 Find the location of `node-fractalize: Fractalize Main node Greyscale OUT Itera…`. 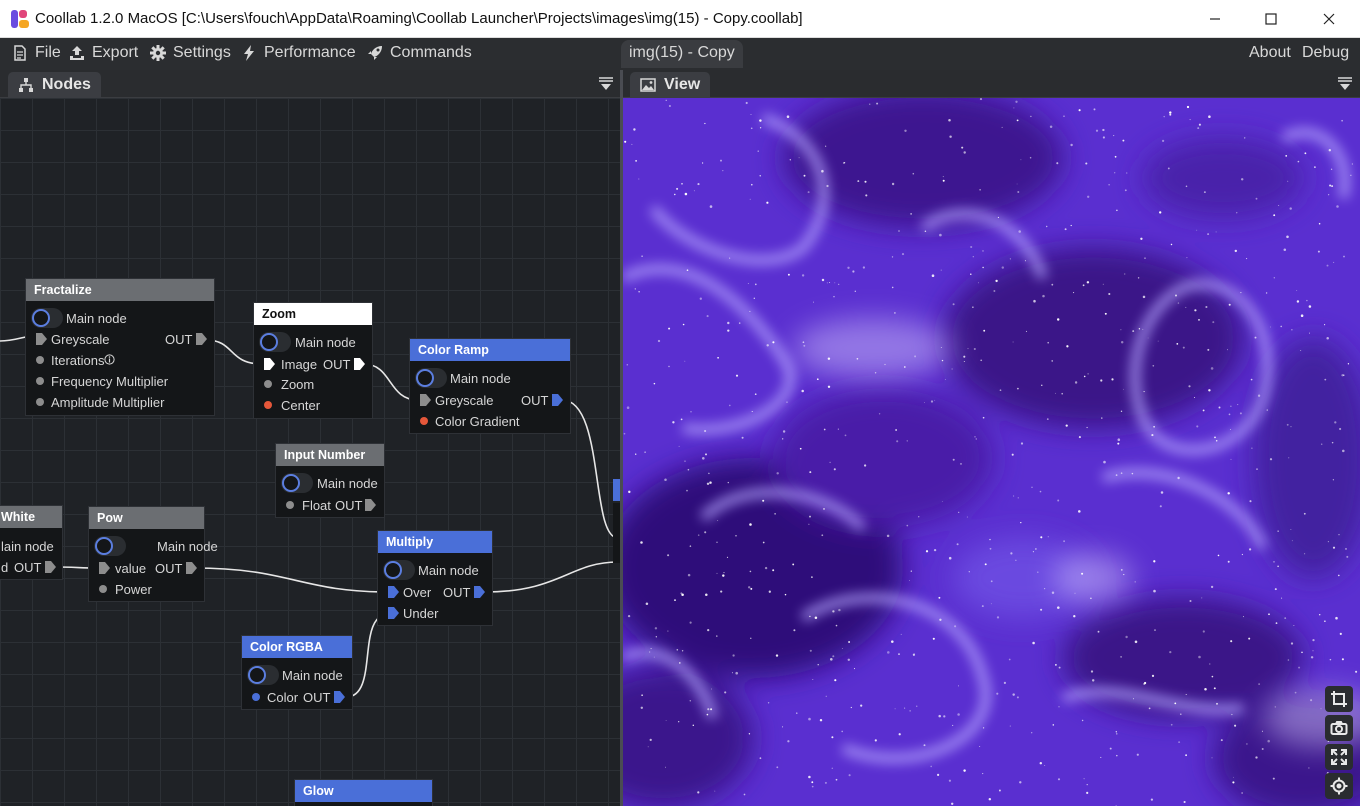

node-fractalize: Fractalize Main node Greyscale OUT Itera… is located at coordinates (120, 347).